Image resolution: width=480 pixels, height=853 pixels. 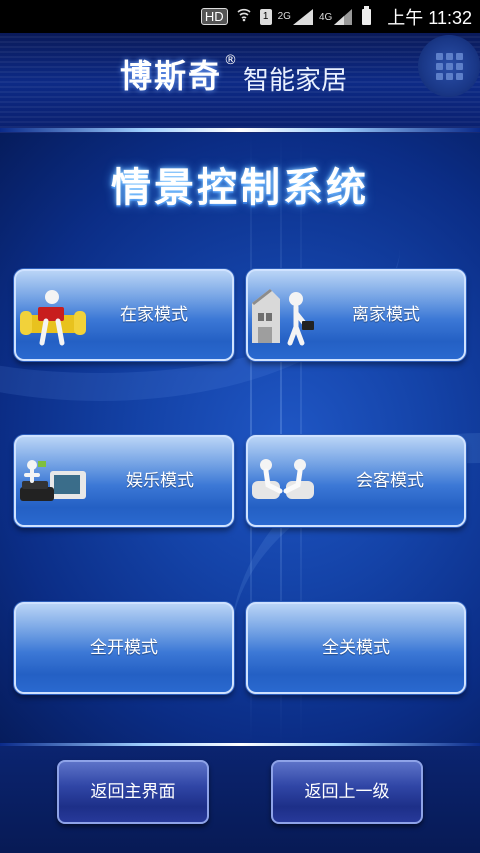 I want to click on signal-icon, so click(x=302, y=16).